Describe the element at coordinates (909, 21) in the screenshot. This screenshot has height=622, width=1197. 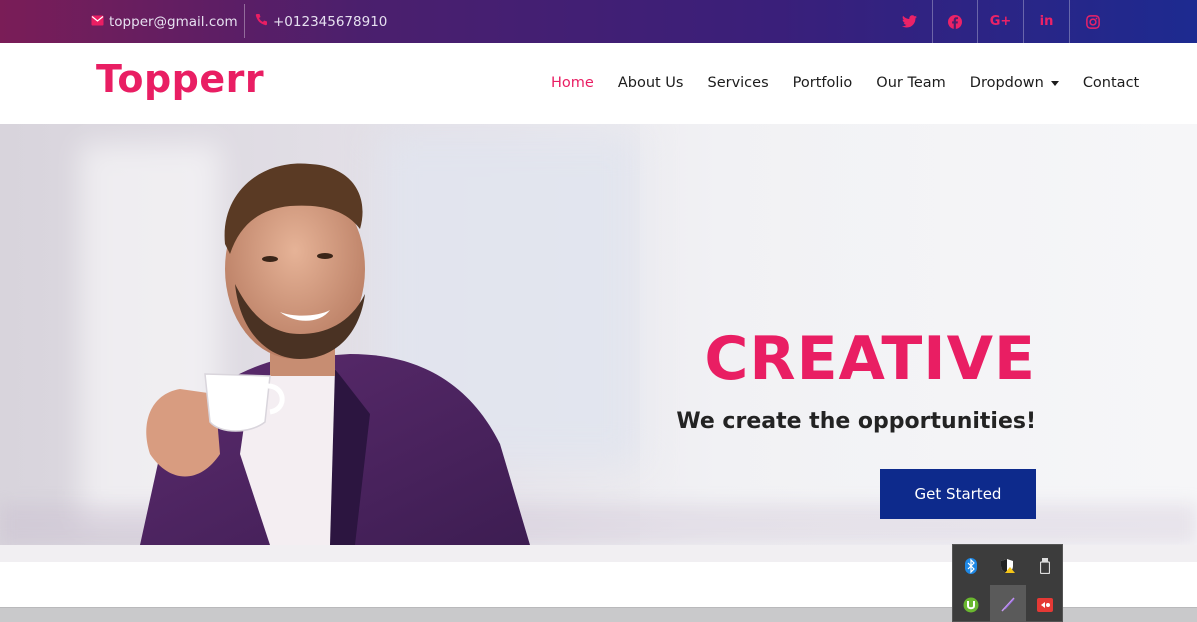
I see `twitter-icon` at that location.